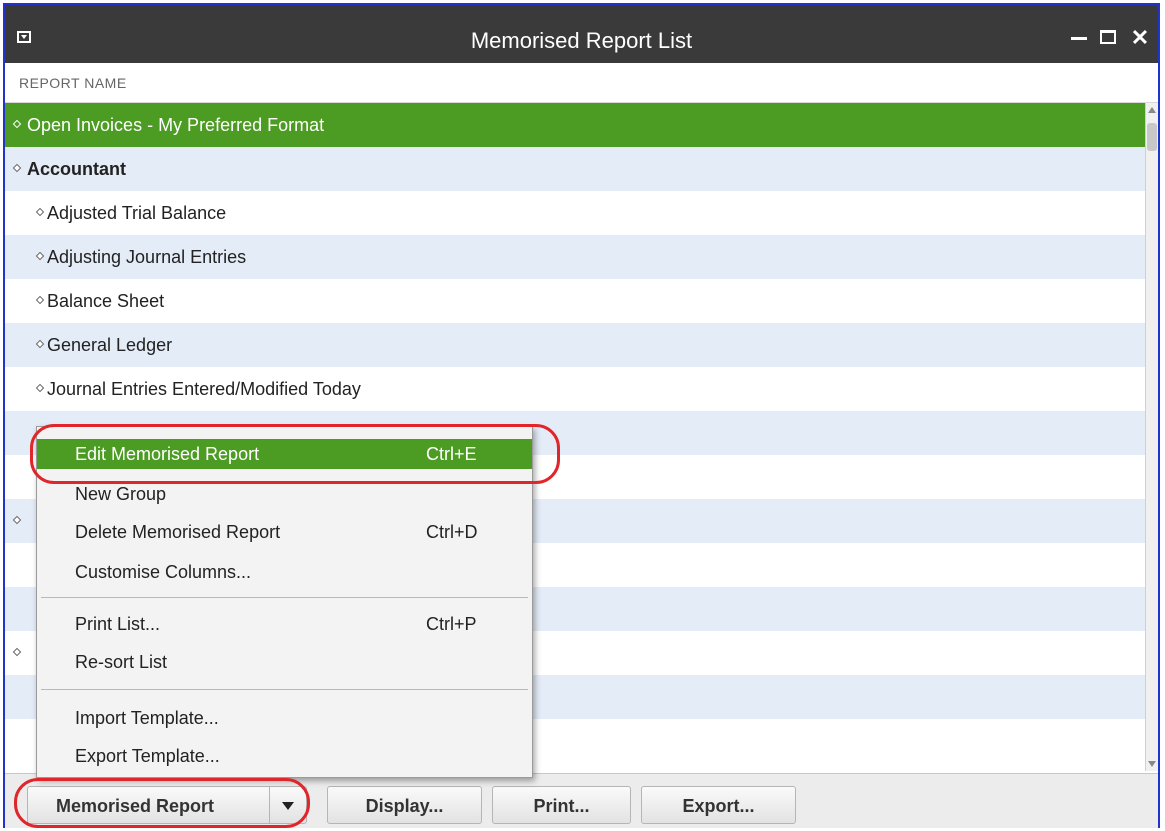 The height and width of the screenshot is (831, 1165). Describe the element at coordinates (137, 213) in the screenshot. I see `list-item-label: Adjusted Trial Balance` at that location.